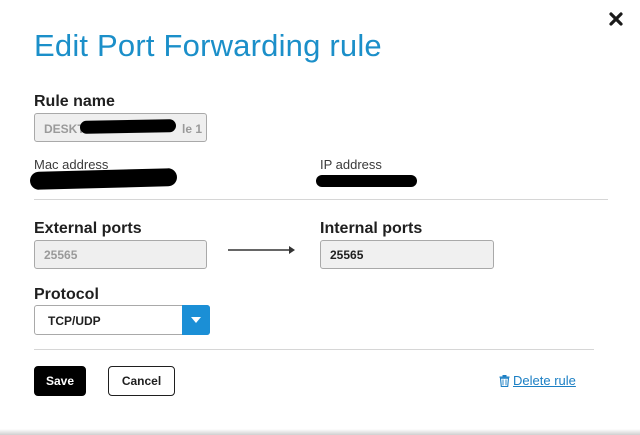 This screenshot has height=435, width=640. I want to click on rule-name-value-end: le 1, so click(192, 129).